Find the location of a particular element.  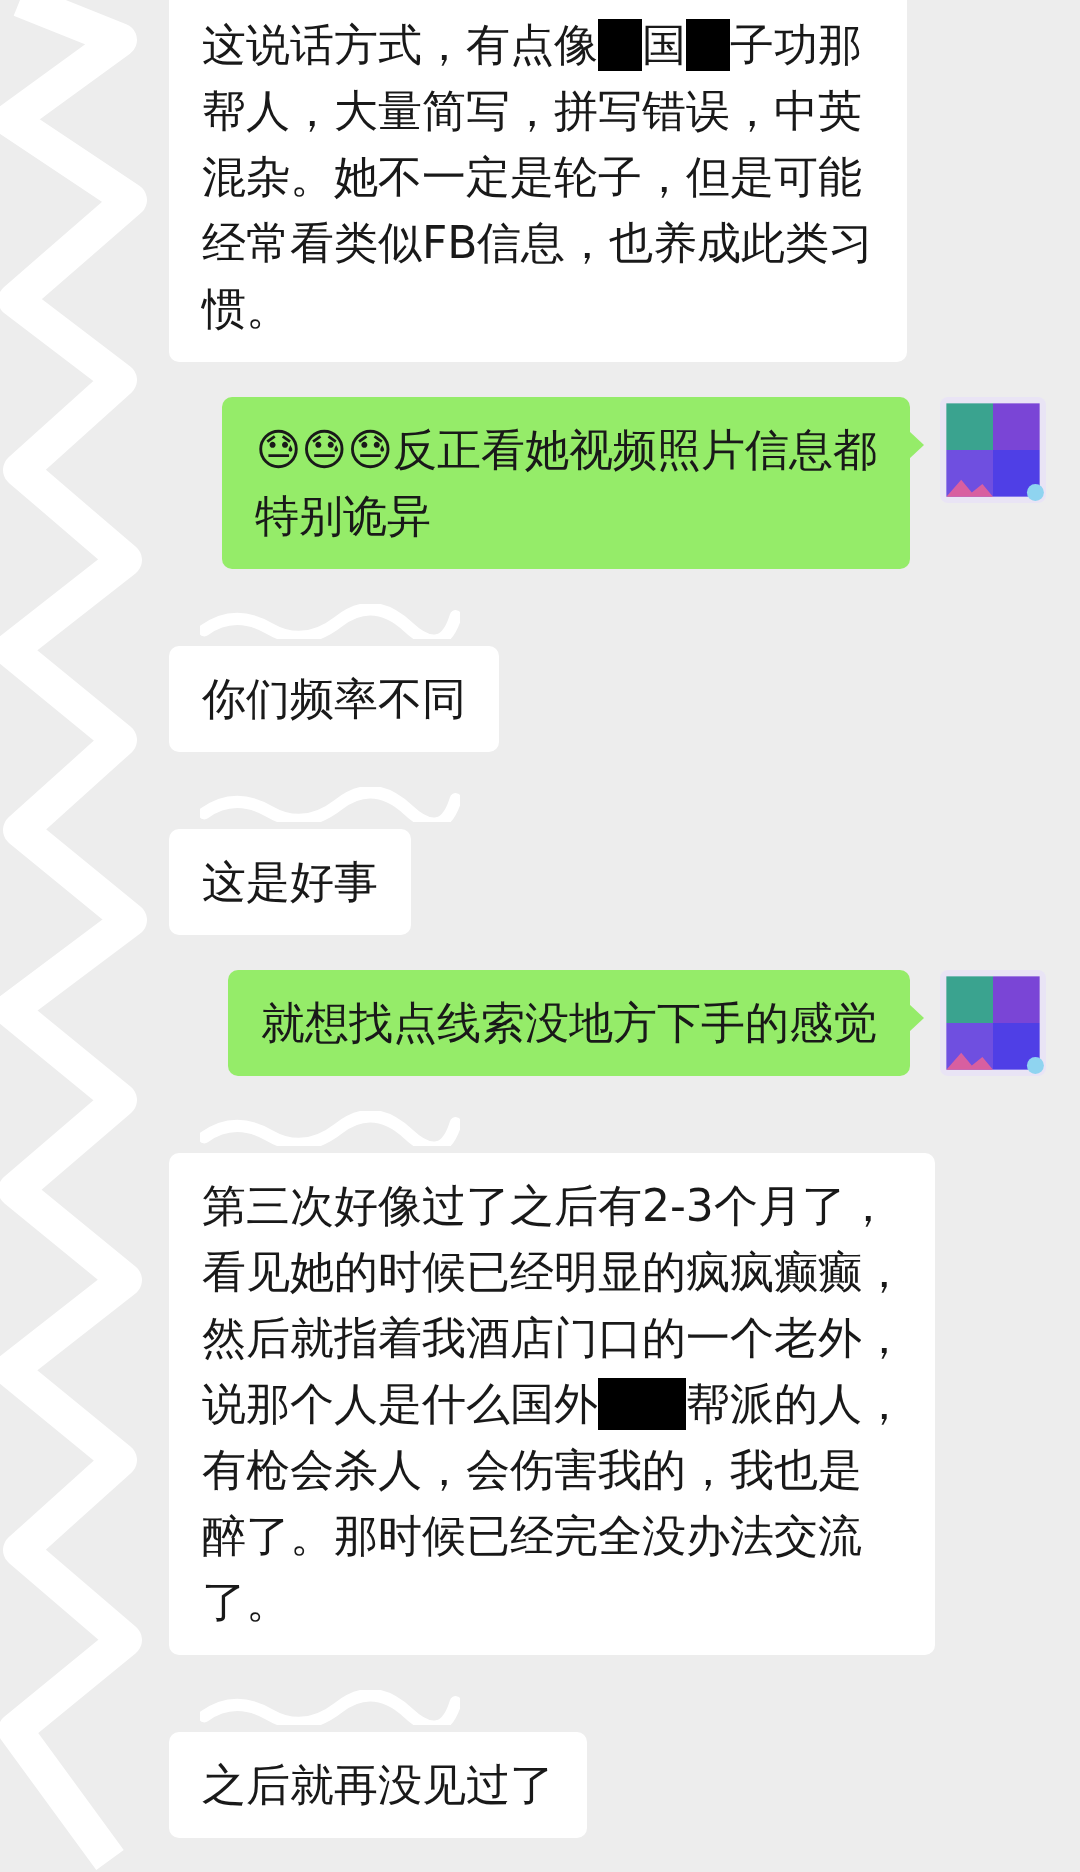

message-text: 国 is located at coordinates (664, 45).